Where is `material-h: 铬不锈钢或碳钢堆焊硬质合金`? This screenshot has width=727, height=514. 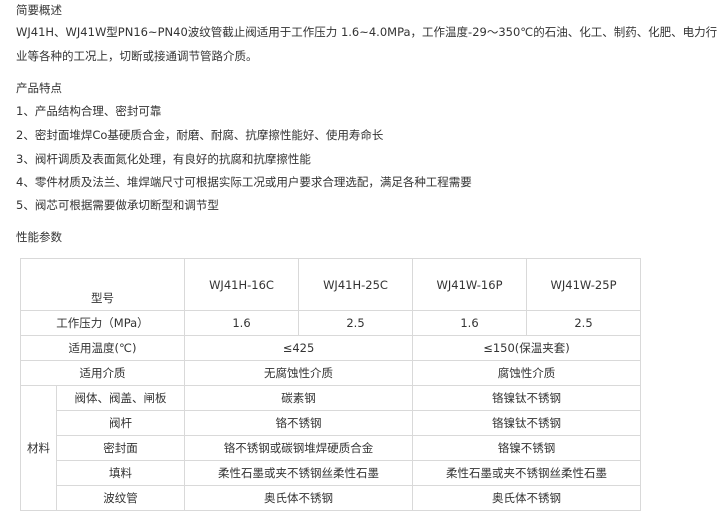 material-h: 铬不锈钢或碳钢堆焊硬质合金 is located at coordinates (298, 448).